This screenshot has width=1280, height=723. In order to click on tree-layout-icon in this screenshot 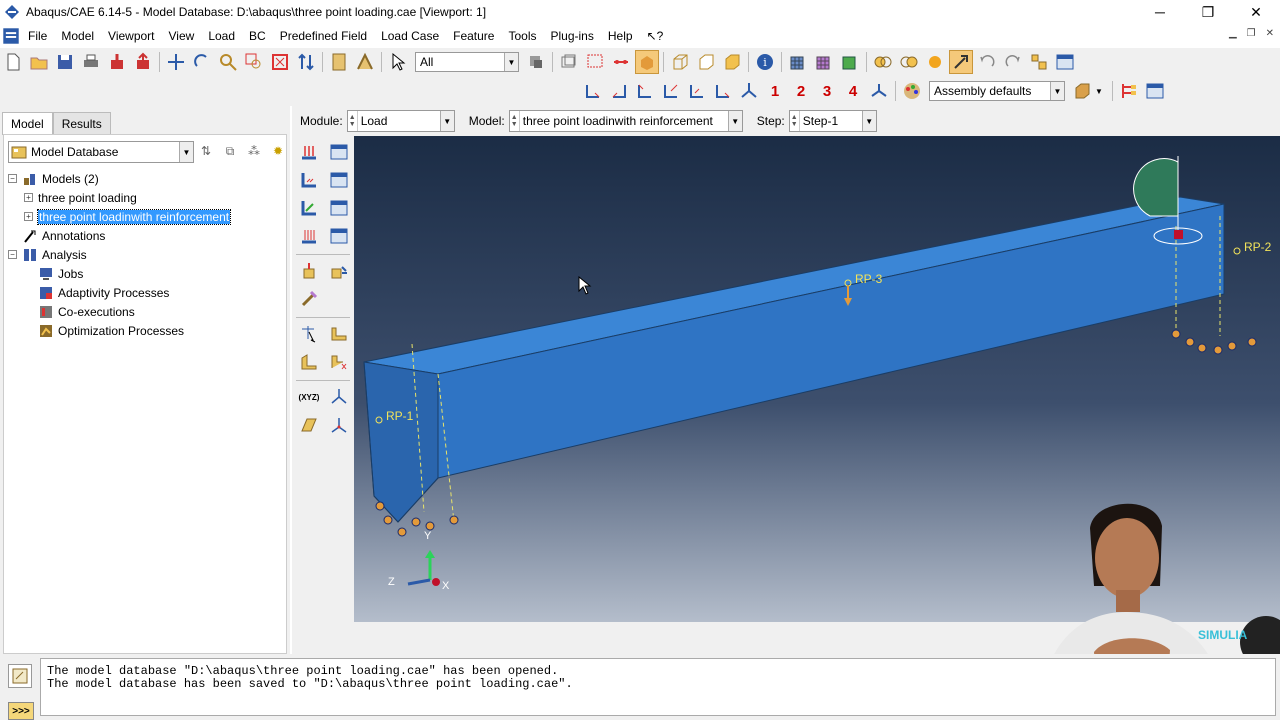, I will do `click(1129, 91)`.